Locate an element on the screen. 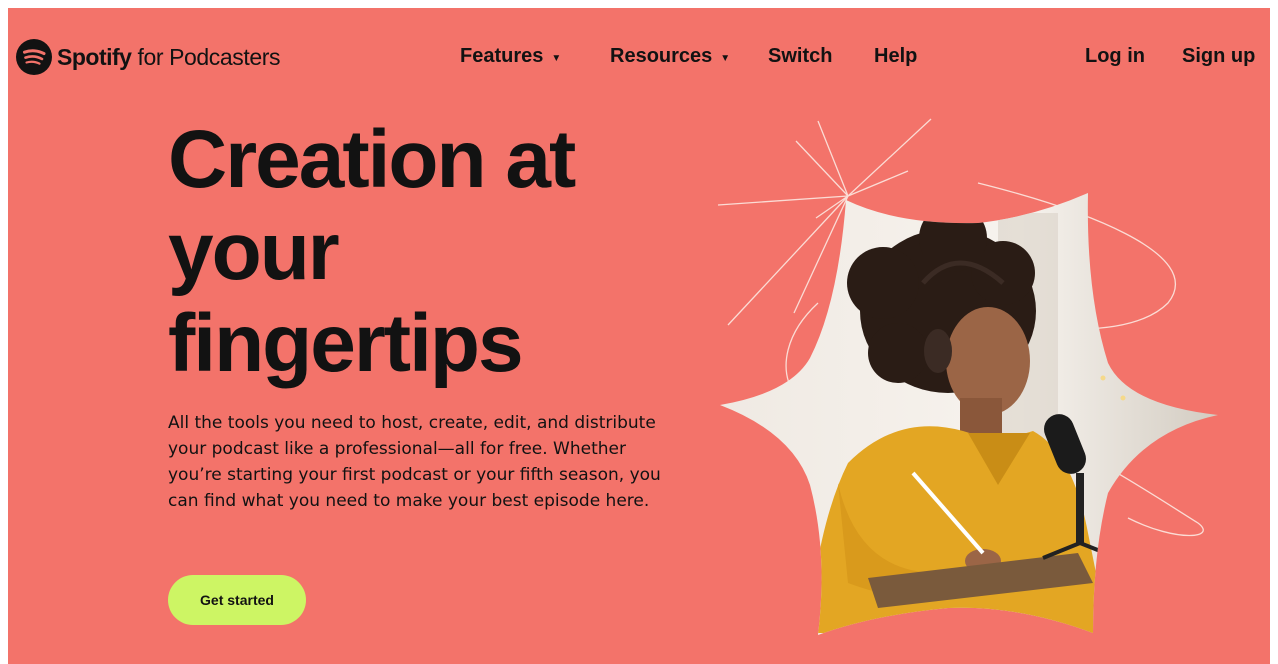 The image size is (1278, 664). nav-features: Features ▼ is located at coordinates (510, 56).